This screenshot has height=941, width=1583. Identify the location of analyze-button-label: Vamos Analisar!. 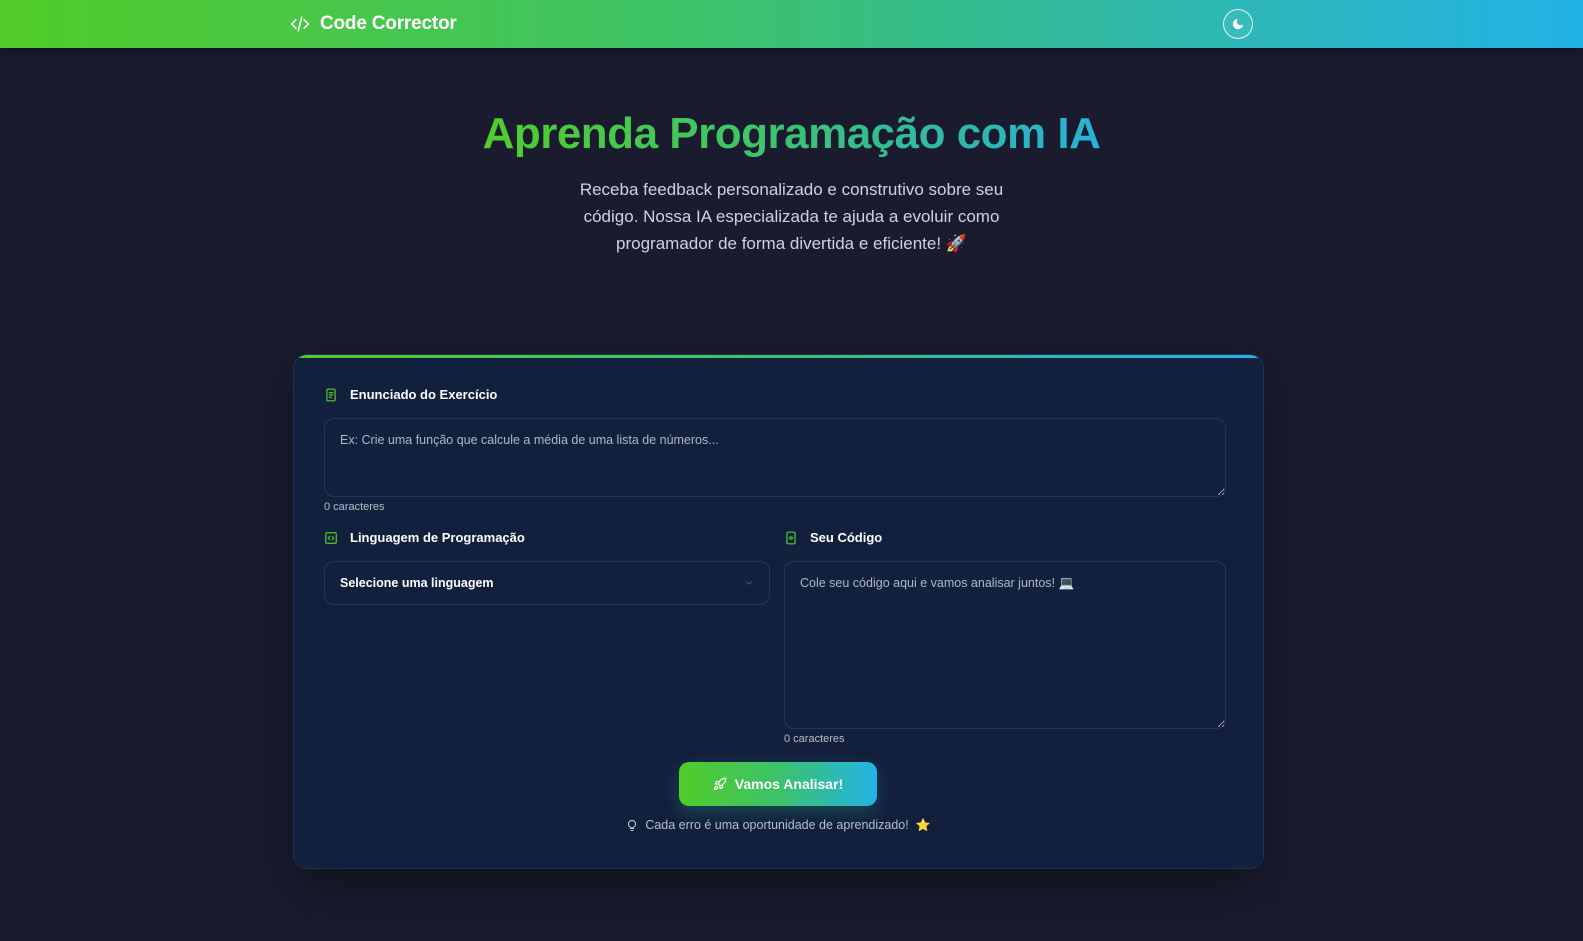
(789, 784).